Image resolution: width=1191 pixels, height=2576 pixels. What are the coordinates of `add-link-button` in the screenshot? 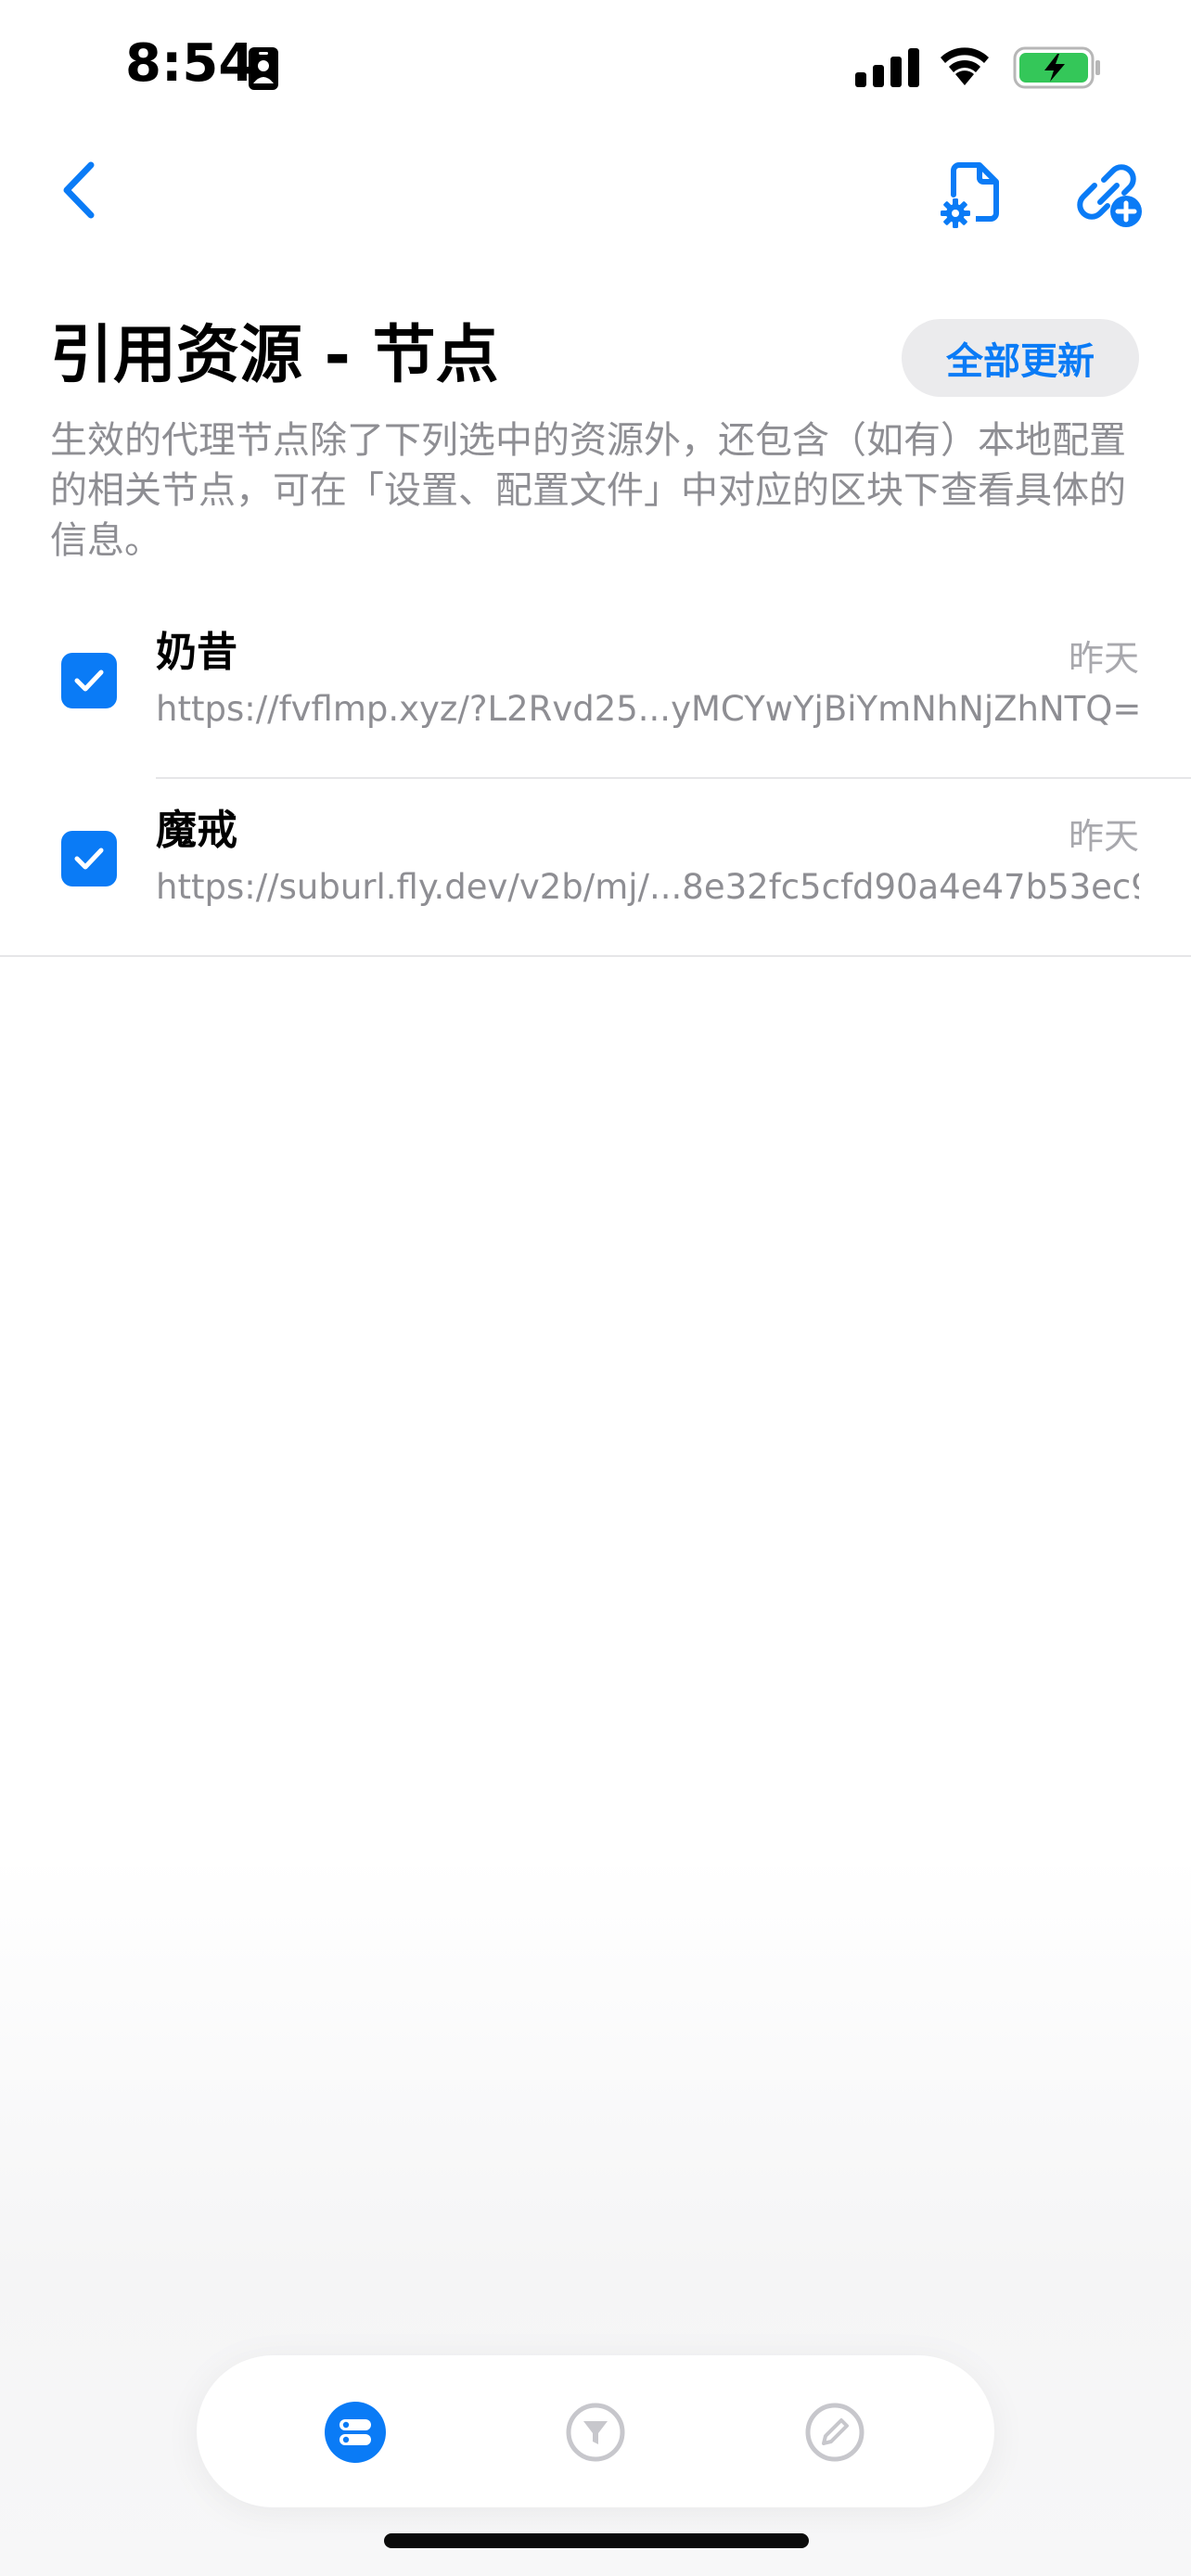 It's located at (1110, 193).